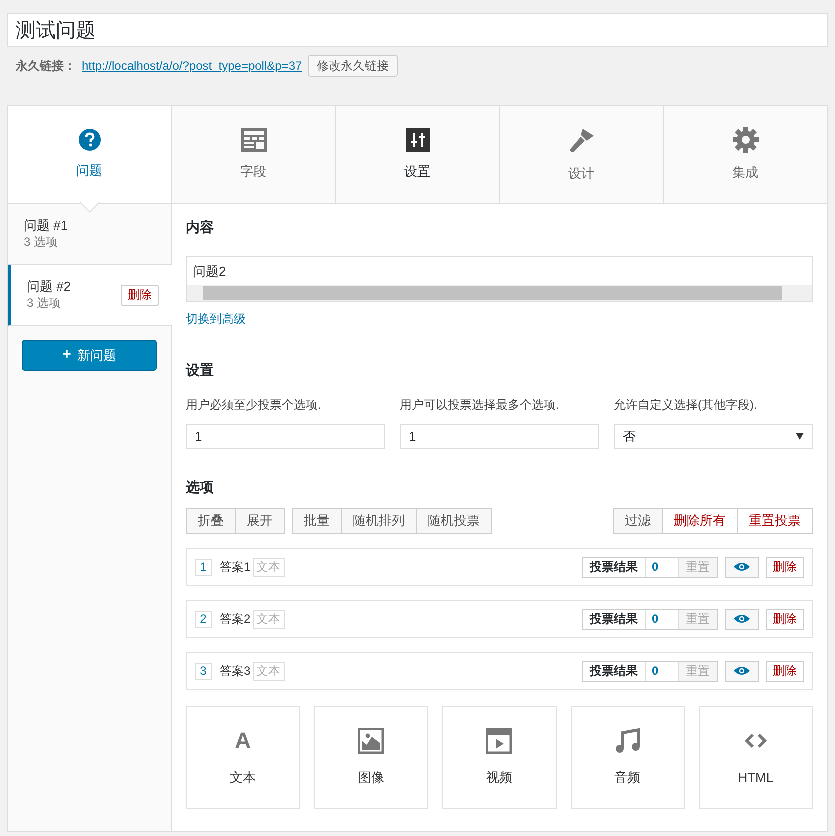  I want to click on toolbar-button: 删除所有, so click(700, 521).